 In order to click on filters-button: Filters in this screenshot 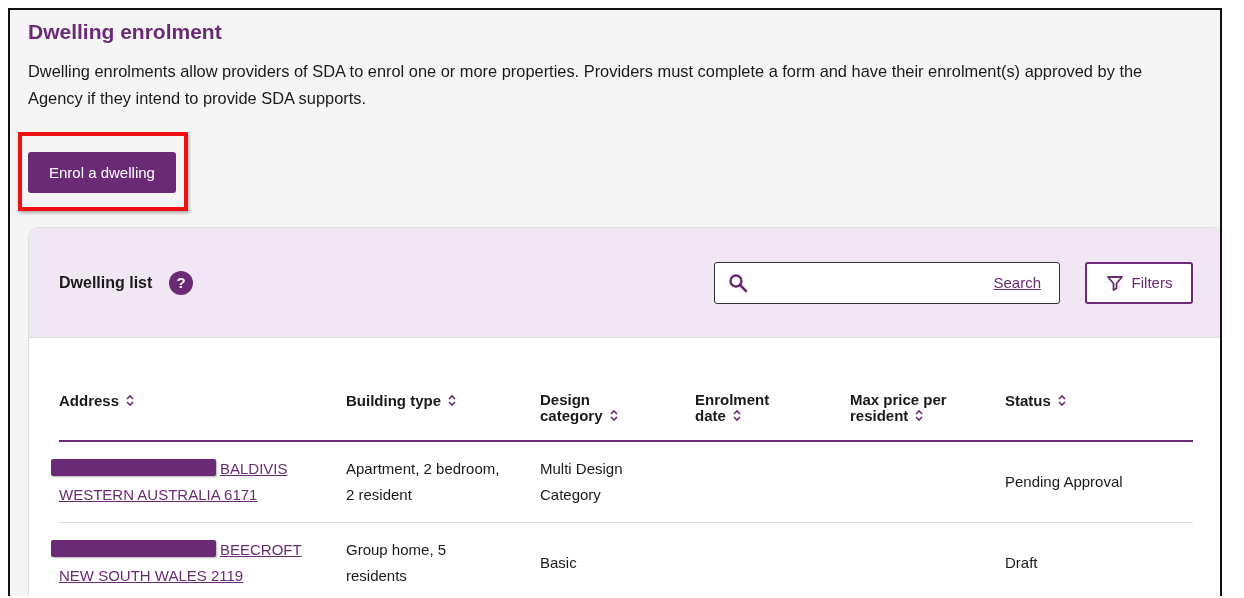, I will do `click(1139, 282)`.